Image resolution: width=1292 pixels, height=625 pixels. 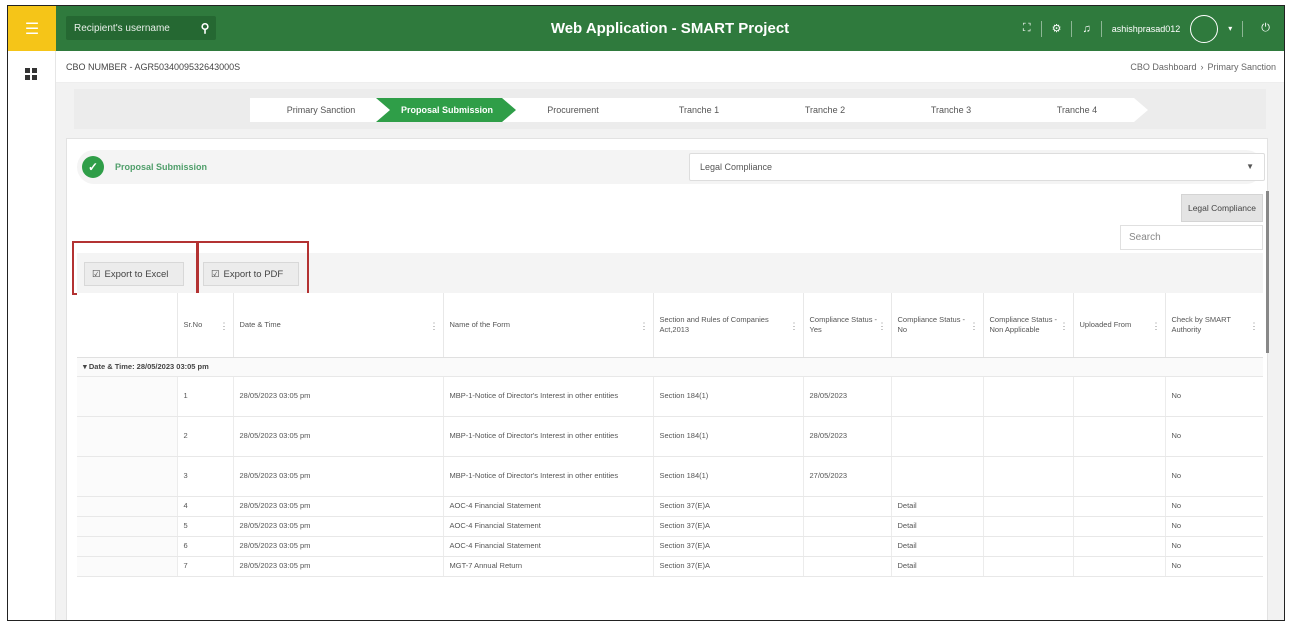 I want to click on column-header-form-name: Name of the Form ⋮, so click(x=548, y=325).